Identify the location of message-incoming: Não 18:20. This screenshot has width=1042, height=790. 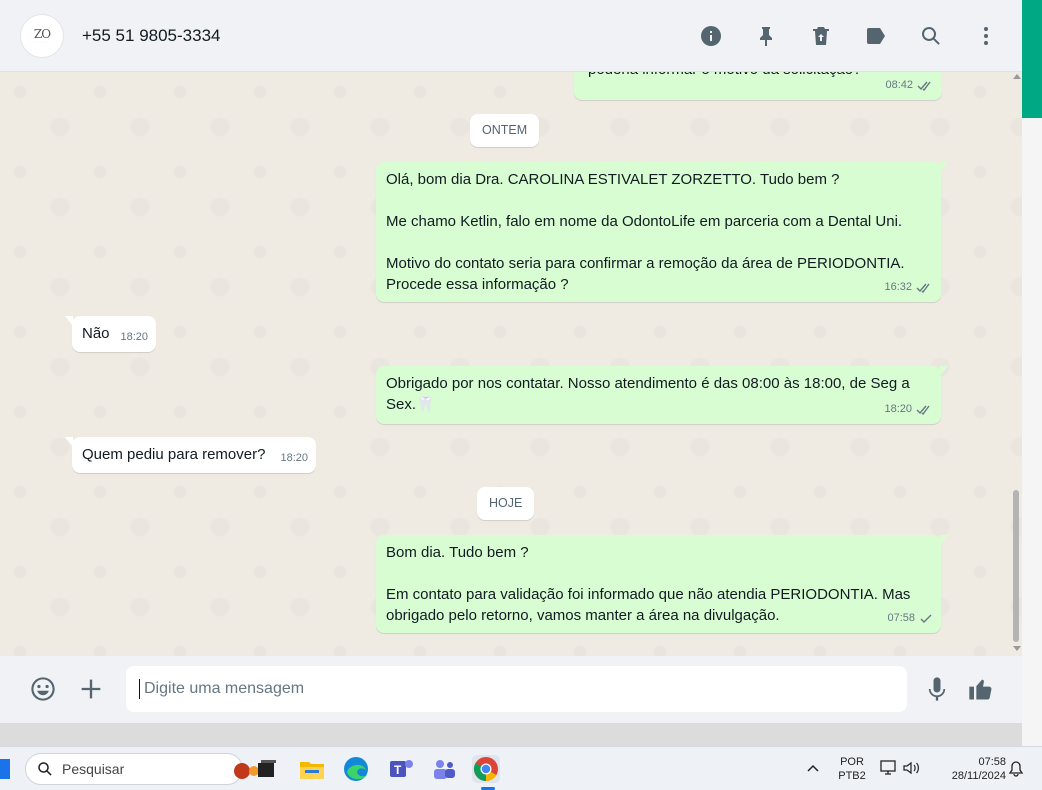
(110, 334).